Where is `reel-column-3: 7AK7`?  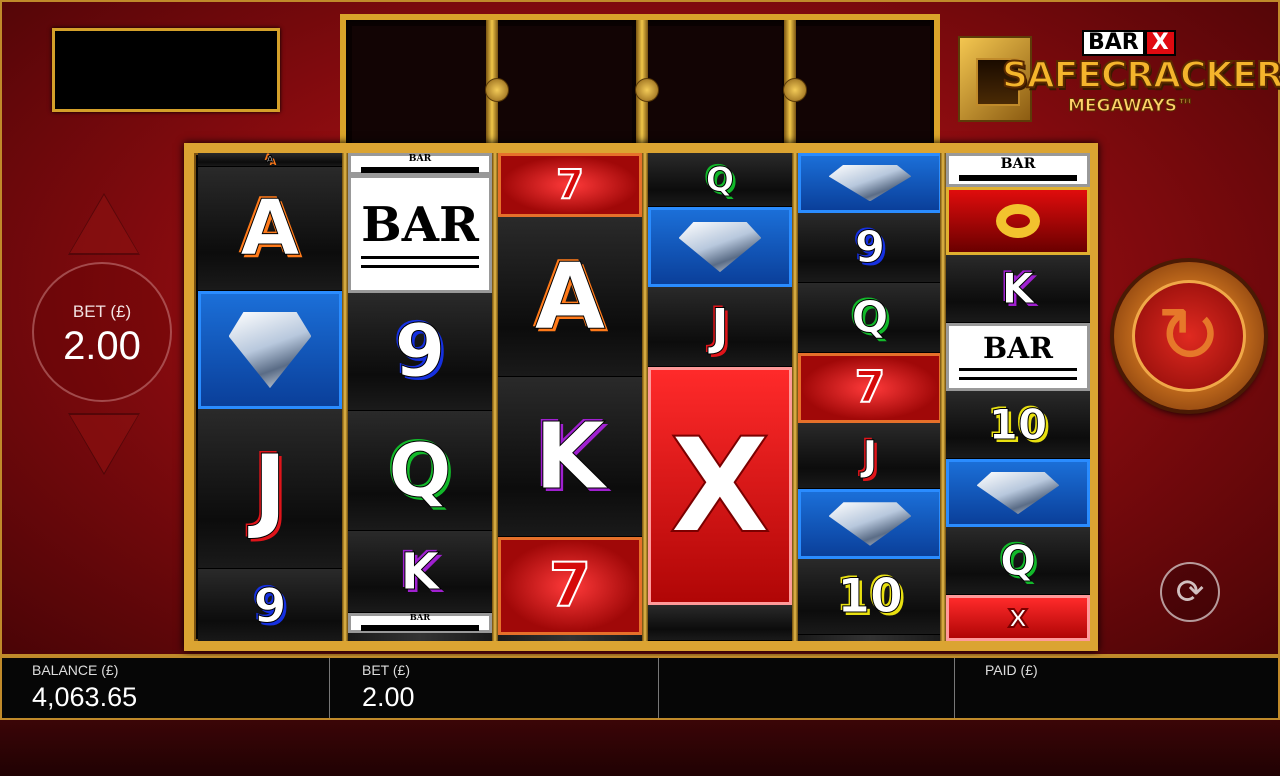
reel-column-3: 7AK7 is located at coordinates (570, 397).